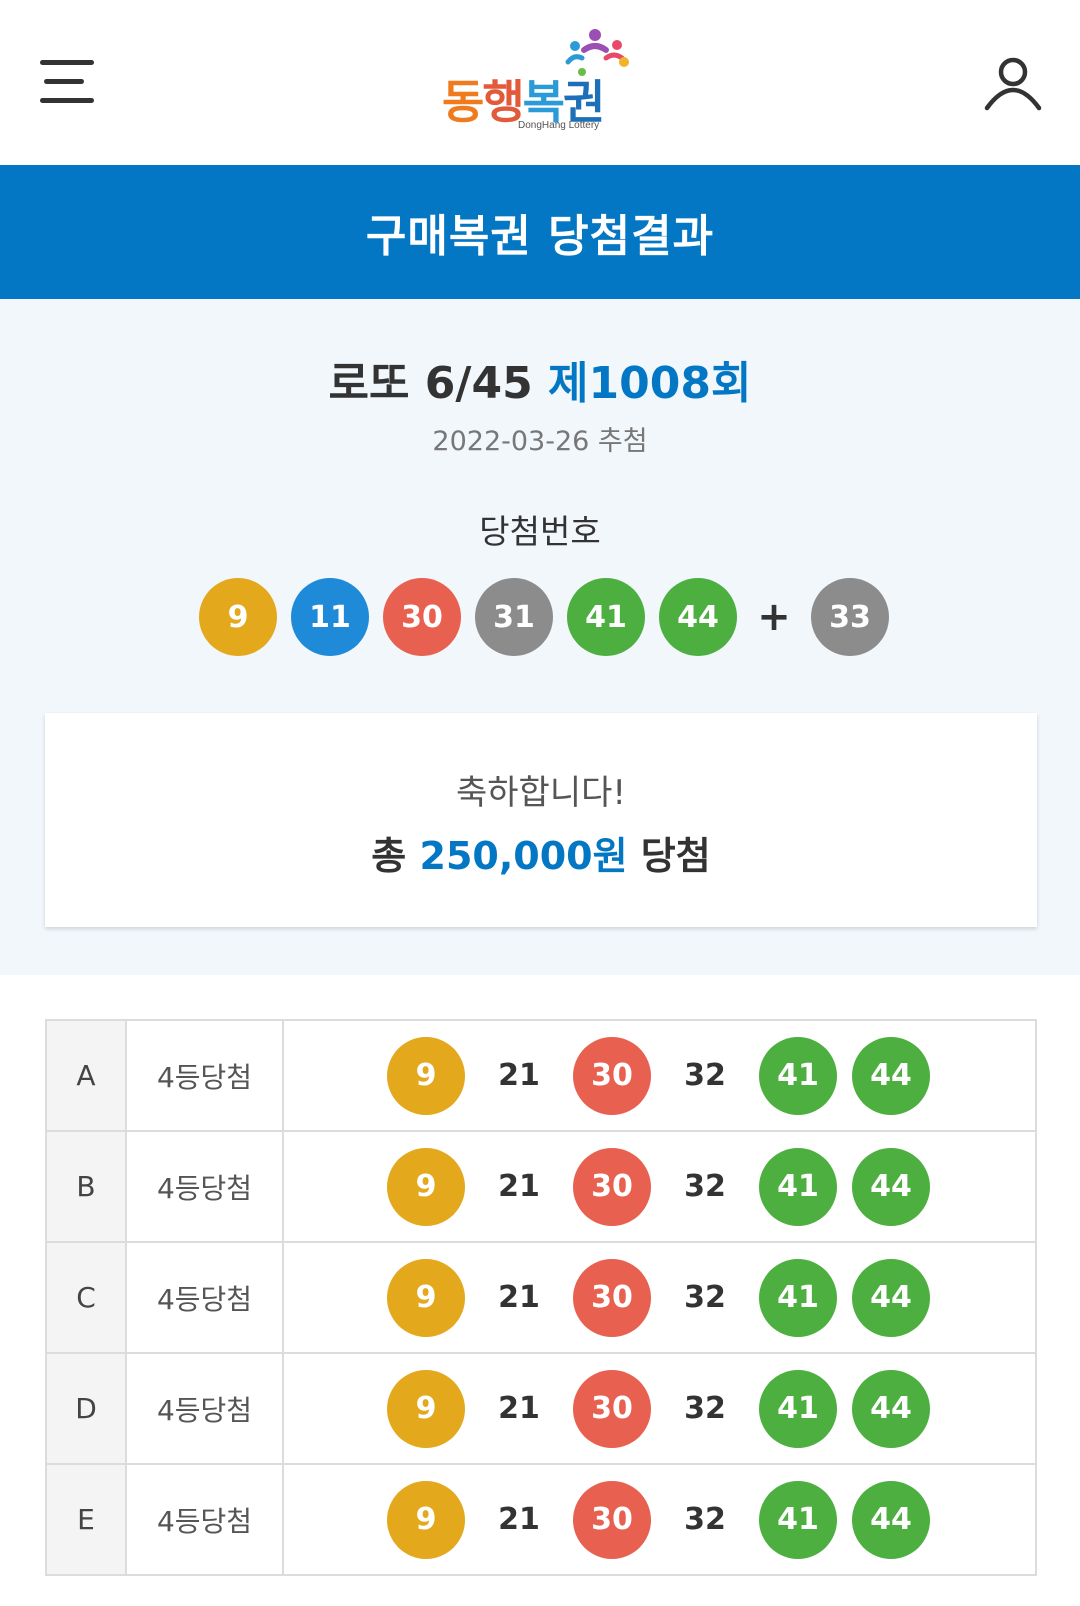 The width and height of the screenshot is (1080, 1606). I want to click on bonus-ball: 33, so click(850, 617).